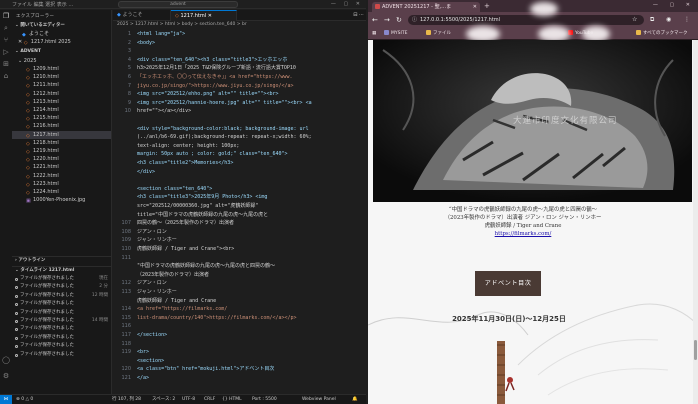 This screenshot has width=698, height=404. I want to click on extensions-icon: ⊞, so click(6, 64).